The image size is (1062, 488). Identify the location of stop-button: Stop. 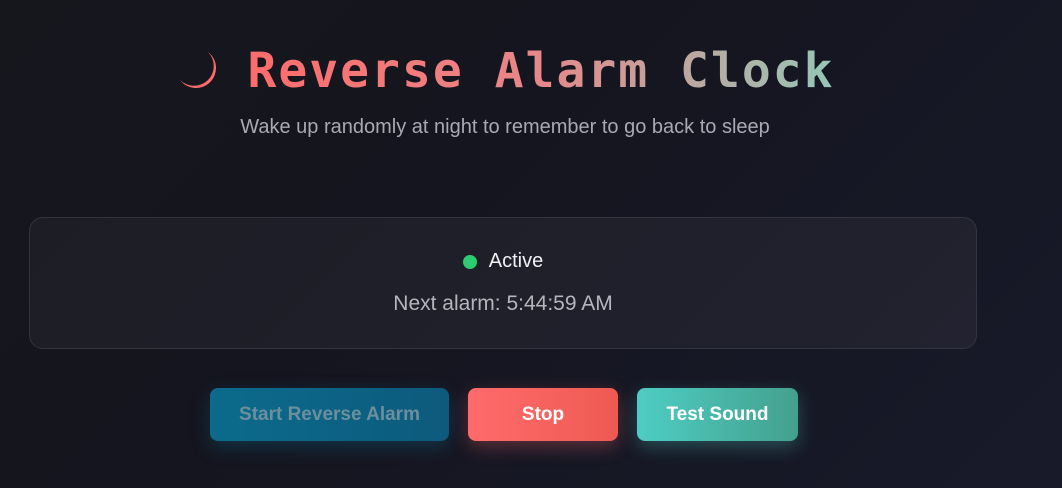
(543, 414).